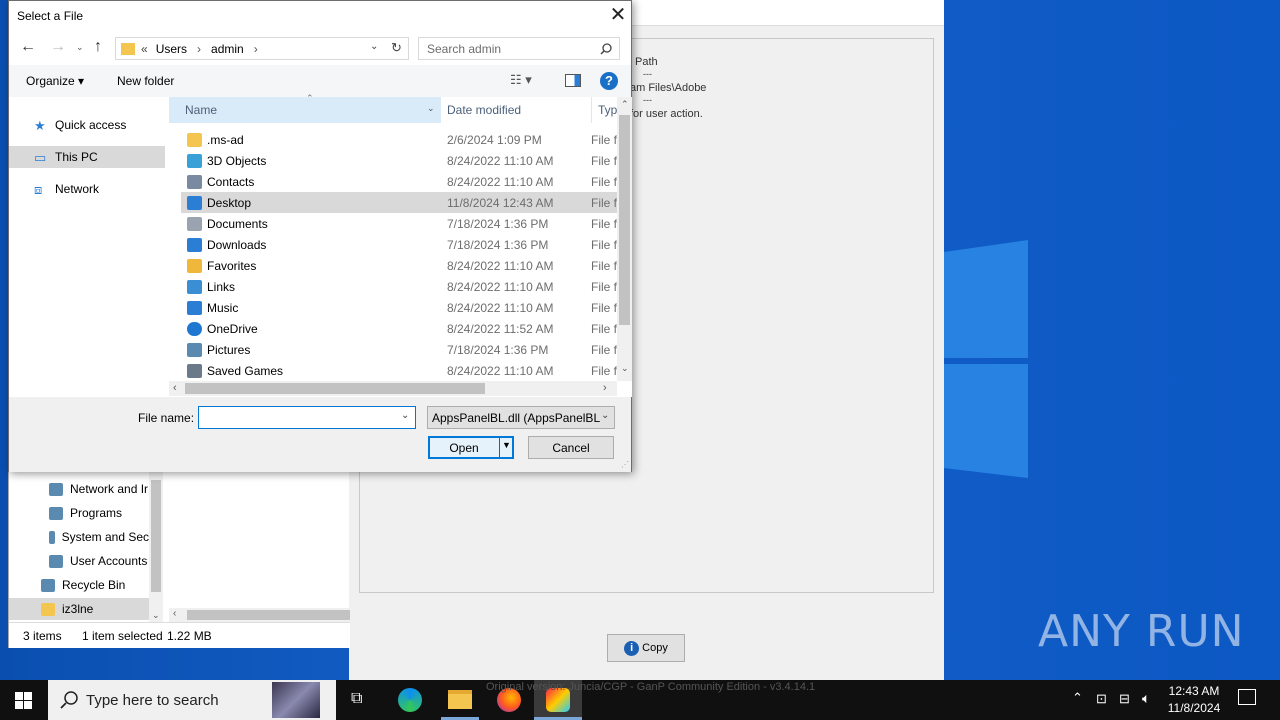 The image size is (1280, 720). Describe the element at coordinates (399, 223) in the screenshot. I see `file-row: Documents 7/18/2024 1:36 PM File f` at that location.